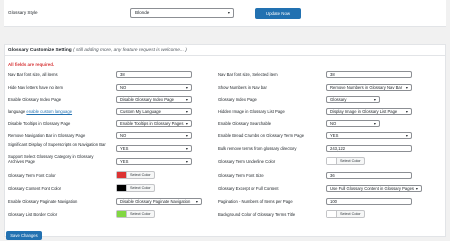 The height and width of the screenshot is (241, 450). What do you see at coordinates (332, 161) in the screenshot?
I see `term-underline-color-swatch` at bounding box center [332, 161].